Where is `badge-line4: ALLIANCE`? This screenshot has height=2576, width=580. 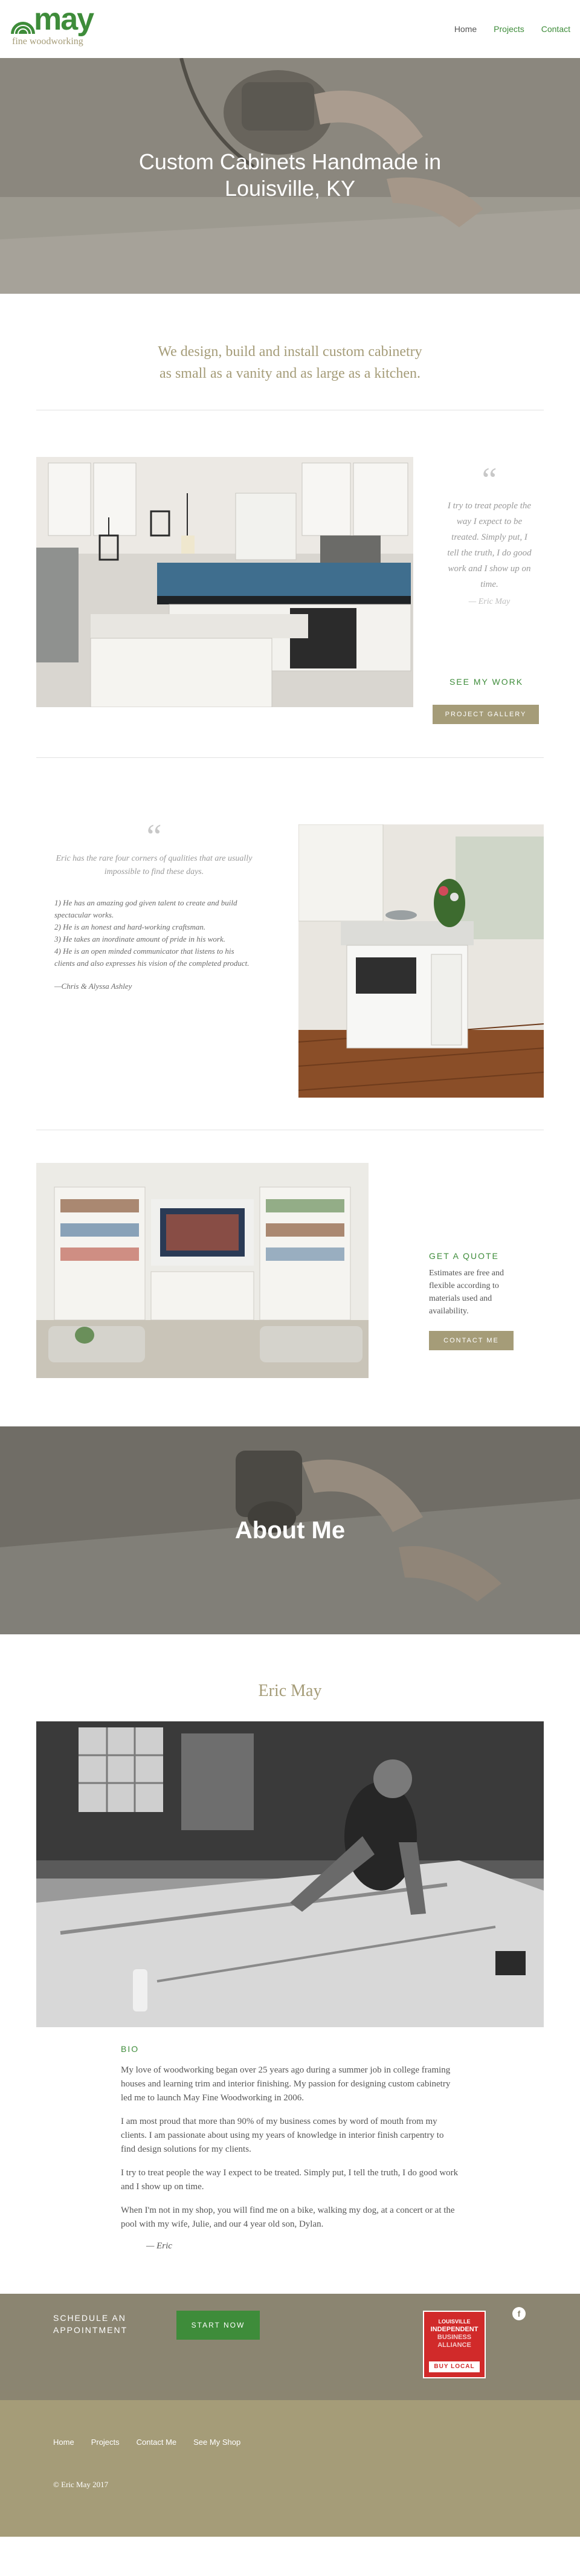
badge-line4: ALLIANCE is located at coordinates (454, 2345).